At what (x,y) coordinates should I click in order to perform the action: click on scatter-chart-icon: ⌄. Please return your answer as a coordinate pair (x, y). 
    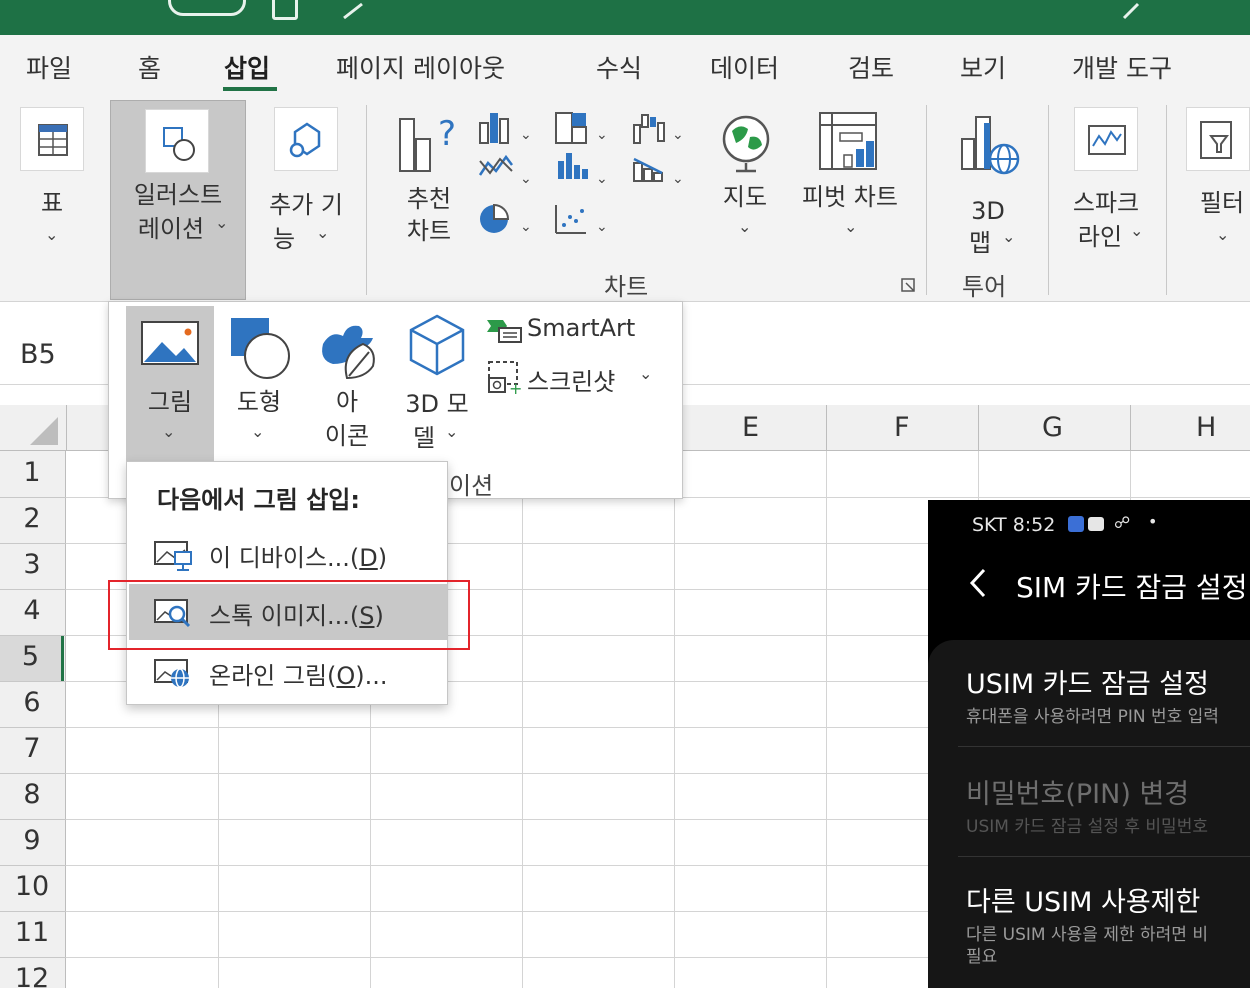
    Looking at the image, I should click on (581, 220).